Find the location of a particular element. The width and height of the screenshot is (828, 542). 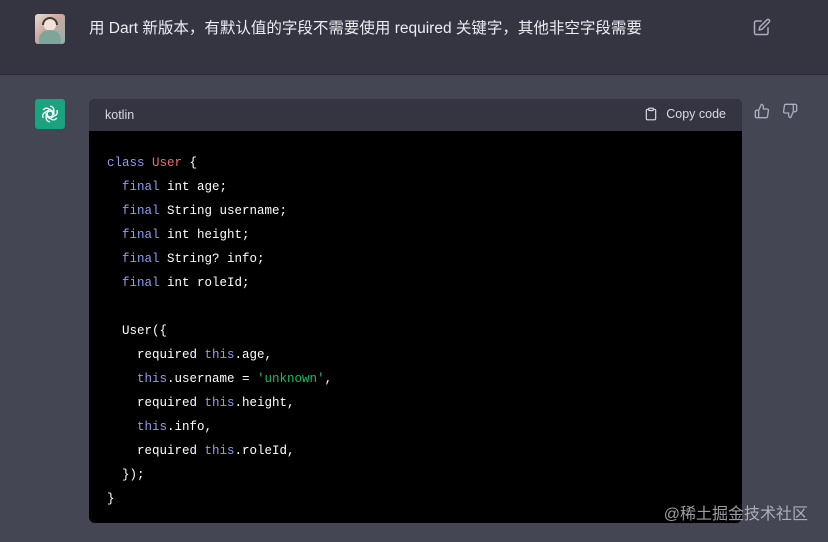

code-line: } is located at coordinates (415, 499).